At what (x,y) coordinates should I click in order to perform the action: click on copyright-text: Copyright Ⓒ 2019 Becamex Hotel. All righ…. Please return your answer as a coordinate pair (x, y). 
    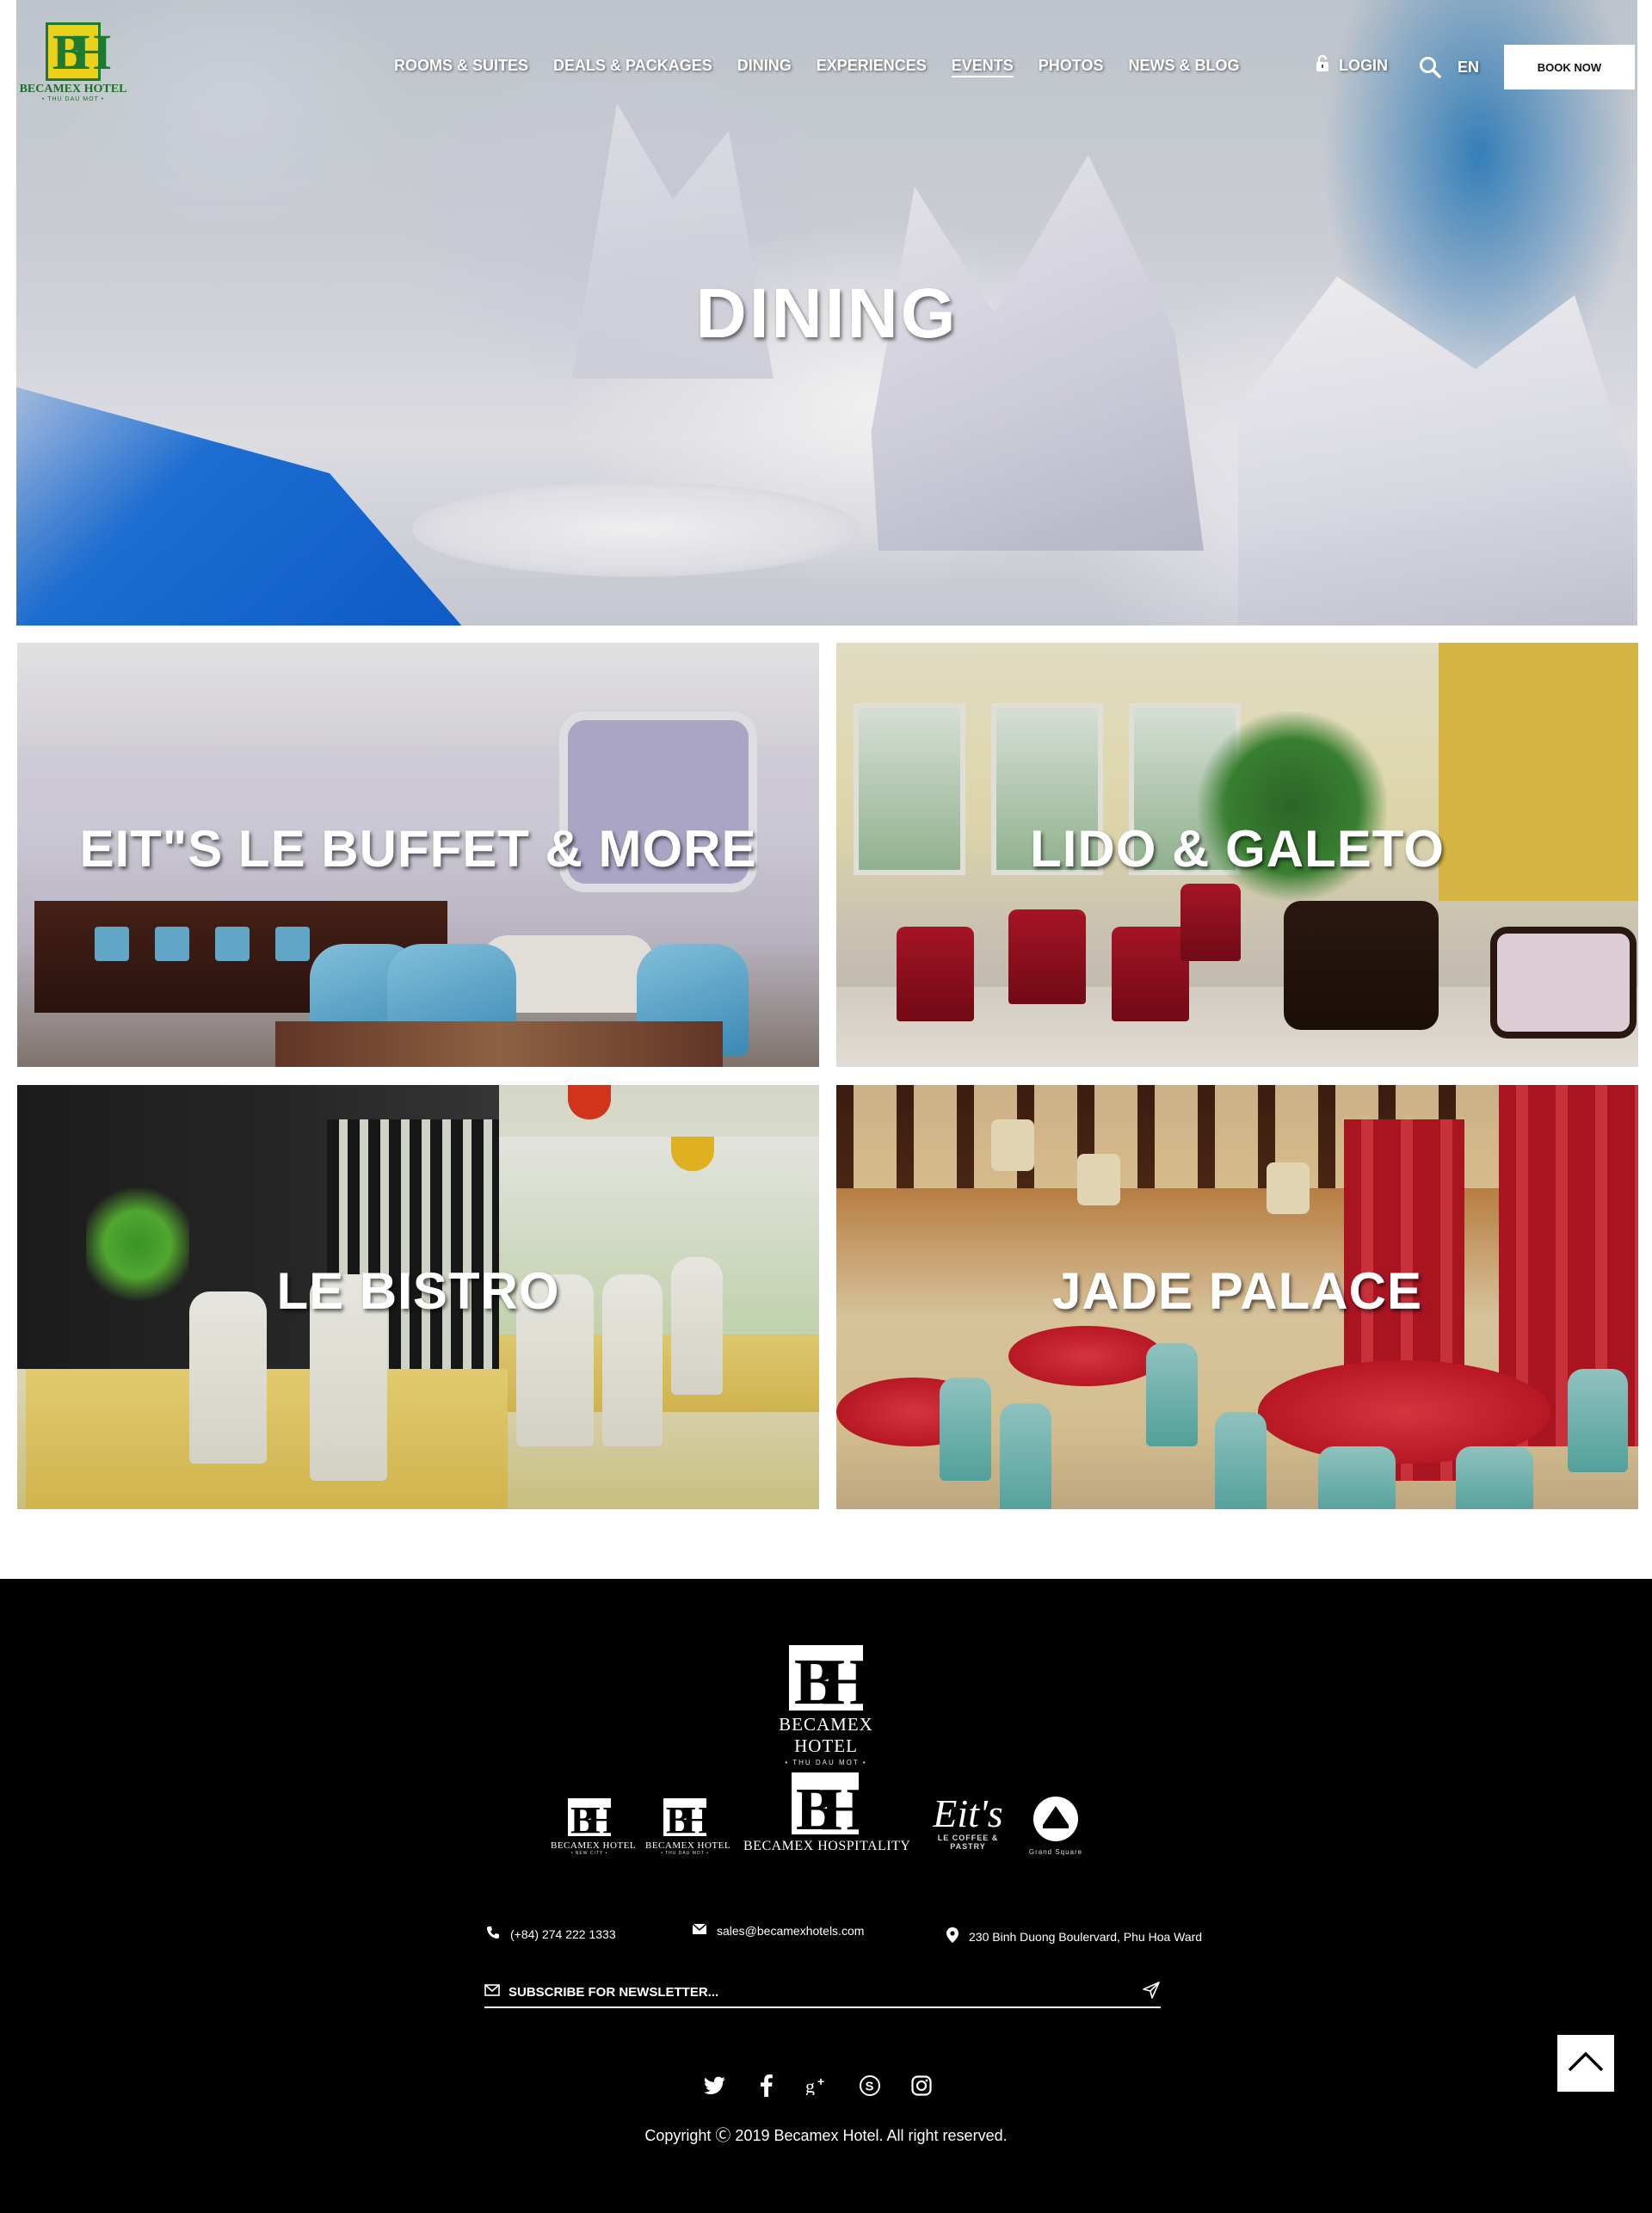
    Looking at the image, I should click on (826, 2135).